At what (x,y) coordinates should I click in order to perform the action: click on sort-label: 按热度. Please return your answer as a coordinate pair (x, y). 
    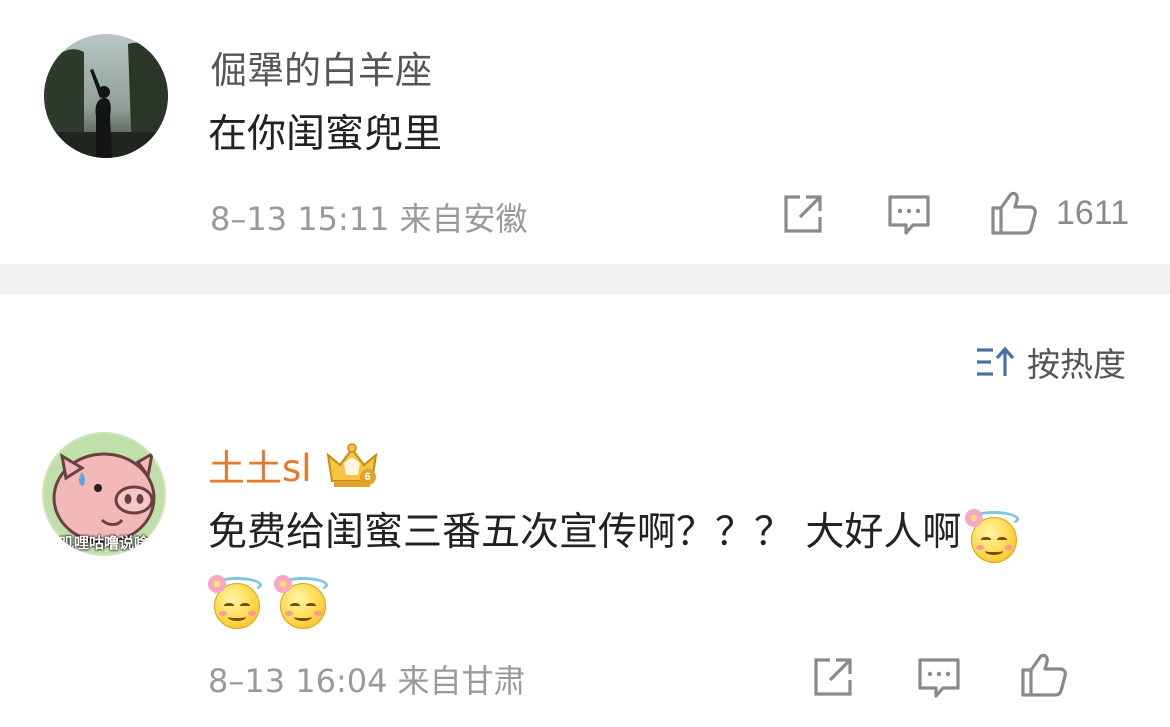
    Looking at the image, I should click on (1076, 364).